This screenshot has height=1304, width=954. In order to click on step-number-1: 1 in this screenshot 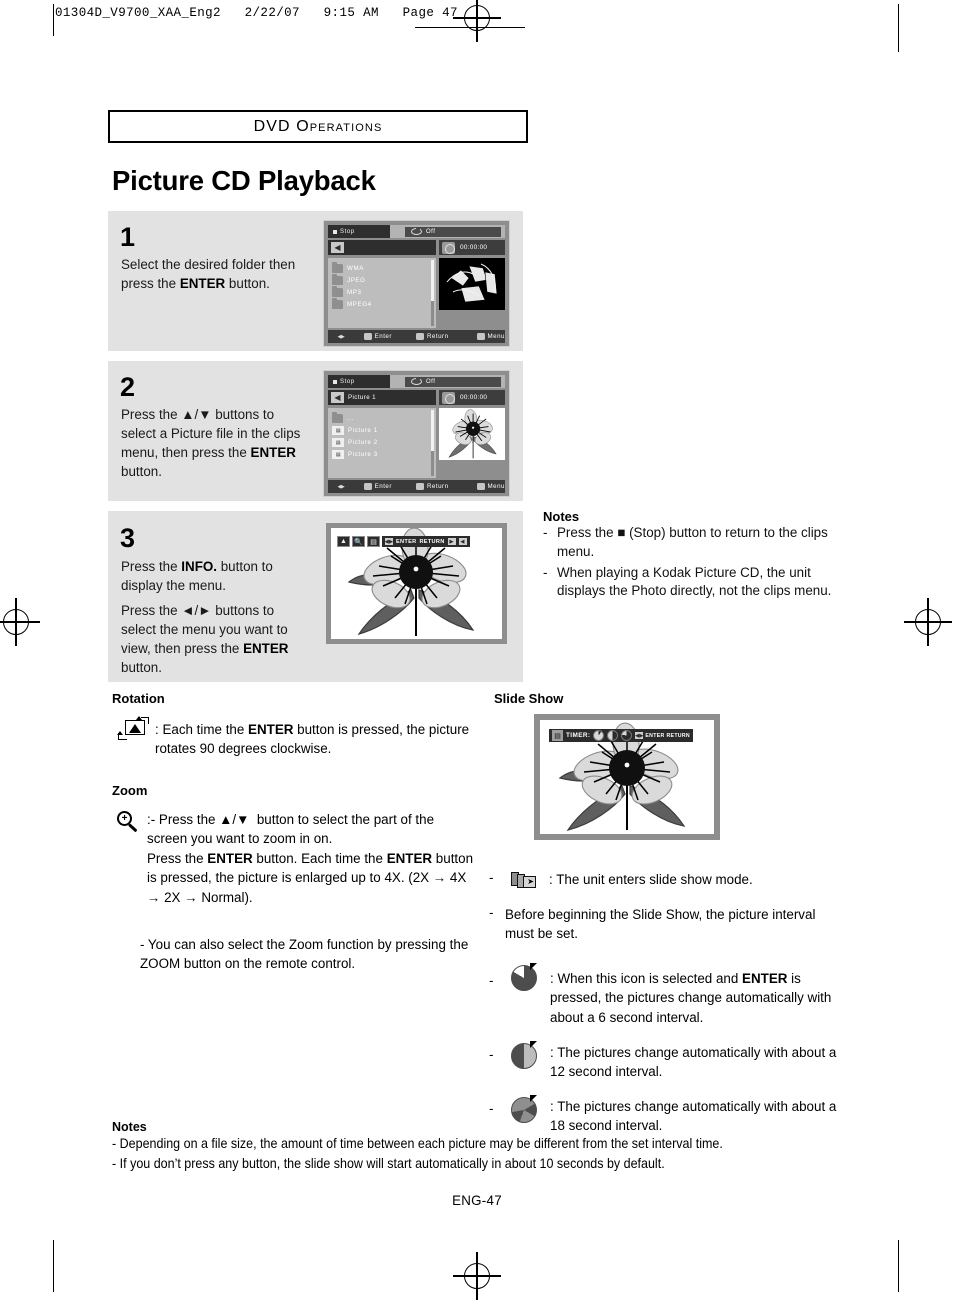, I will do `click(128, 237)`.